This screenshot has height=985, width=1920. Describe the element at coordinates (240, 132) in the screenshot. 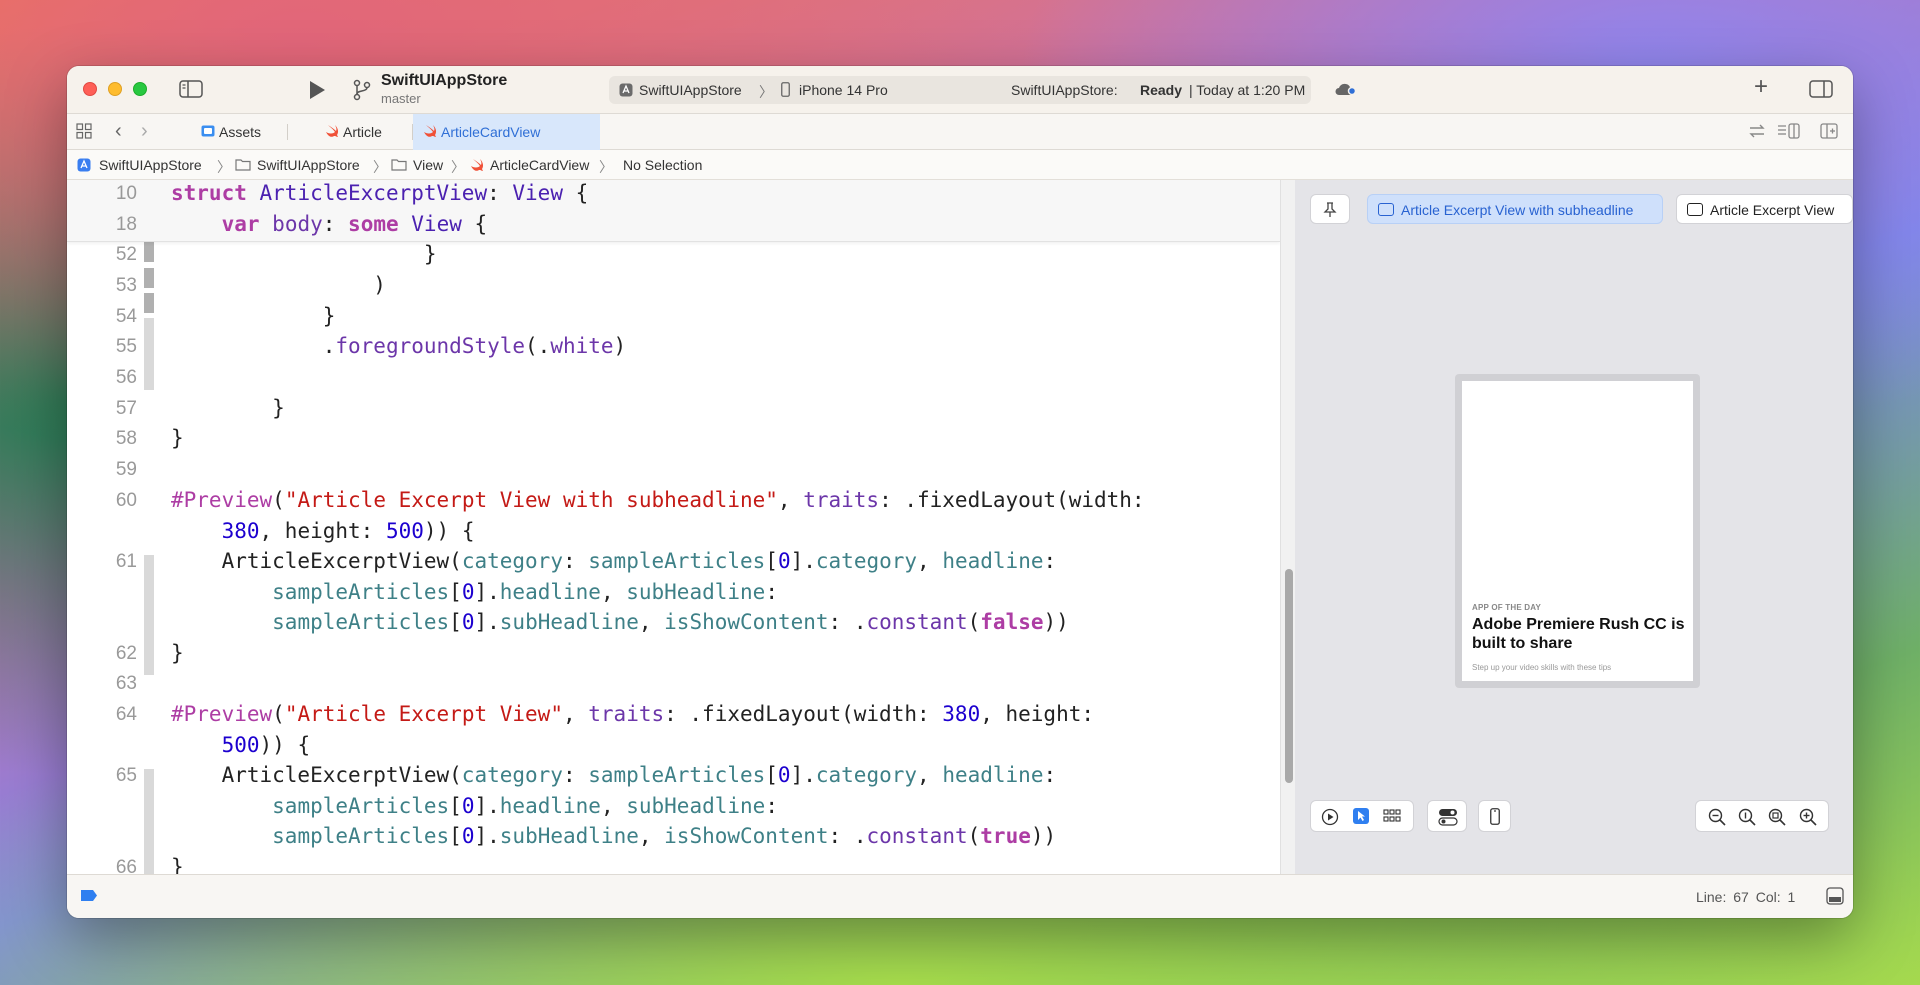

I see `tab-assets-label: Assets` at that location.